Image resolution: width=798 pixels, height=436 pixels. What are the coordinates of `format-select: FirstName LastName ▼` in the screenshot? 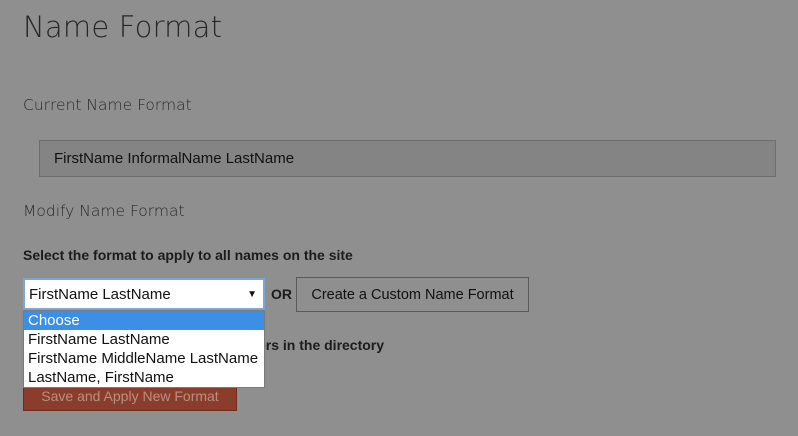 It's located at (144, 294).